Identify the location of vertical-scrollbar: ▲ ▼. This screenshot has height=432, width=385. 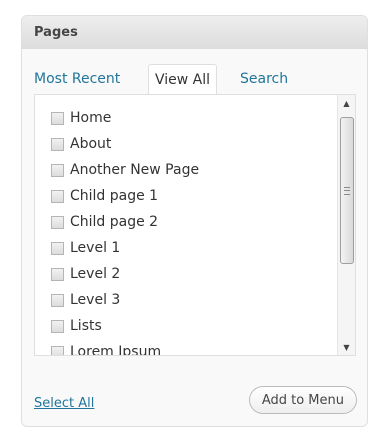
(346, 225).